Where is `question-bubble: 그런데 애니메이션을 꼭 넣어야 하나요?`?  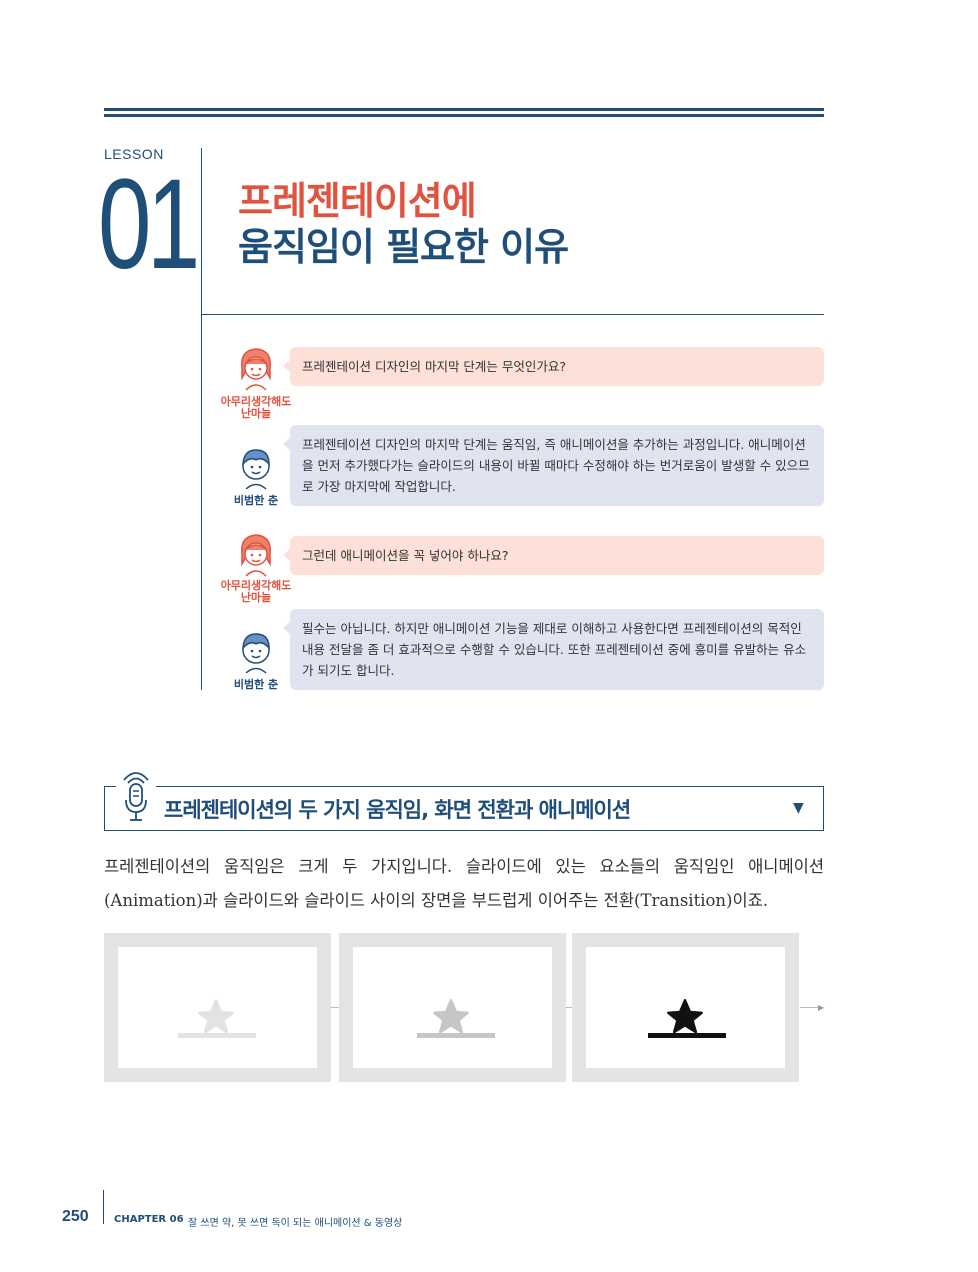 question-bubble: 그런데 애니메이션을 꼭 넣어야 하나요? is located at coordinates (553, 555).